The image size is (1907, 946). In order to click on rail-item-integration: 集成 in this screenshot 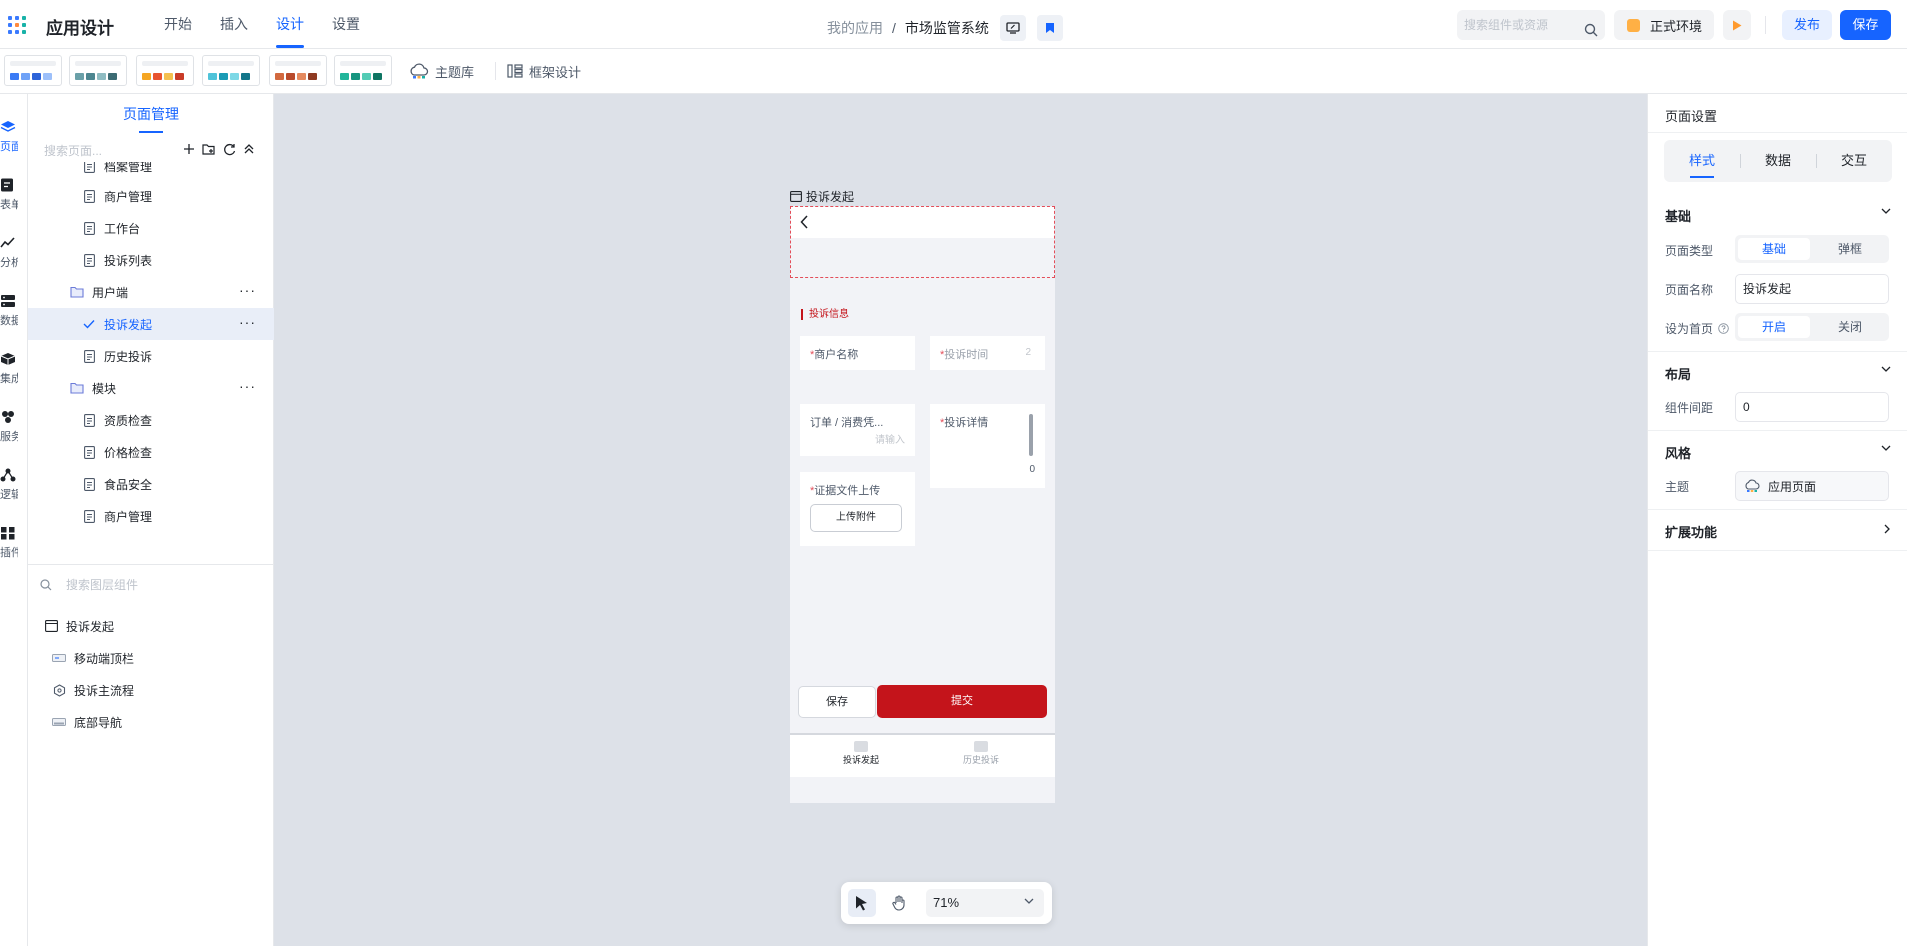, I will do `click(14, 370)`.